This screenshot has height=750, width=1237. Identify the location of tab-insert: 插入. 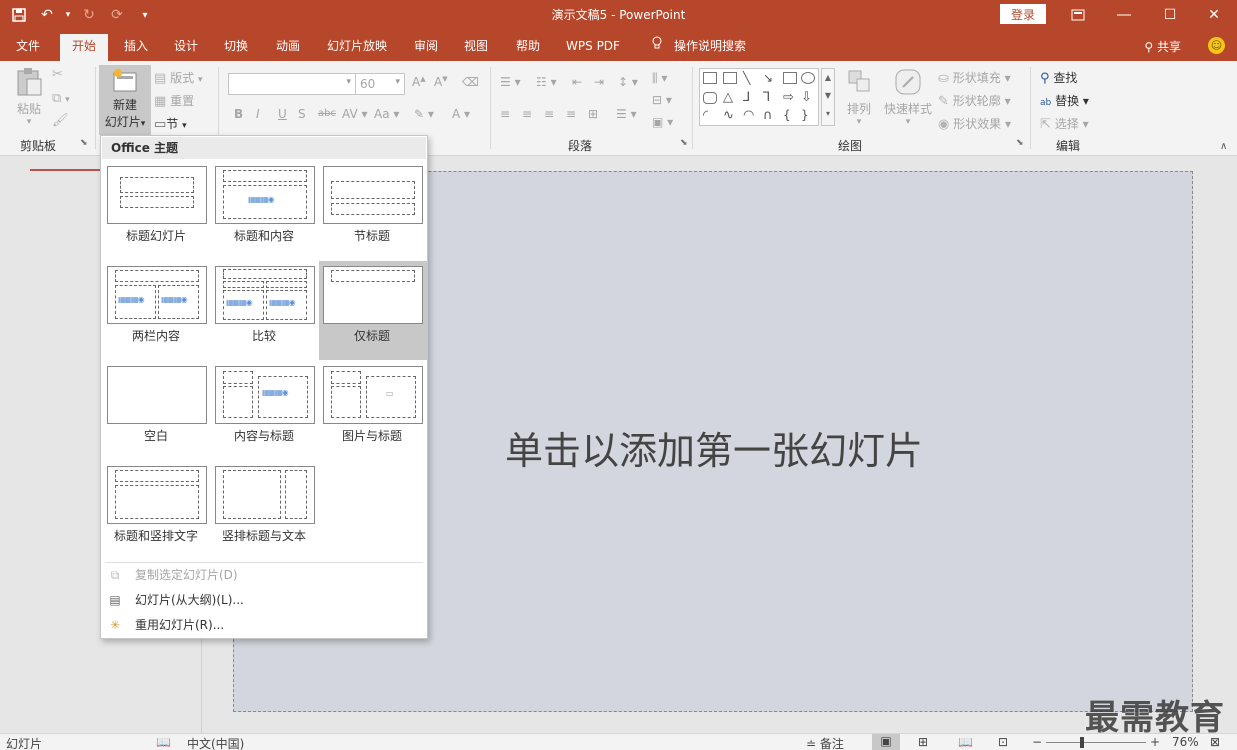
(136, 47).